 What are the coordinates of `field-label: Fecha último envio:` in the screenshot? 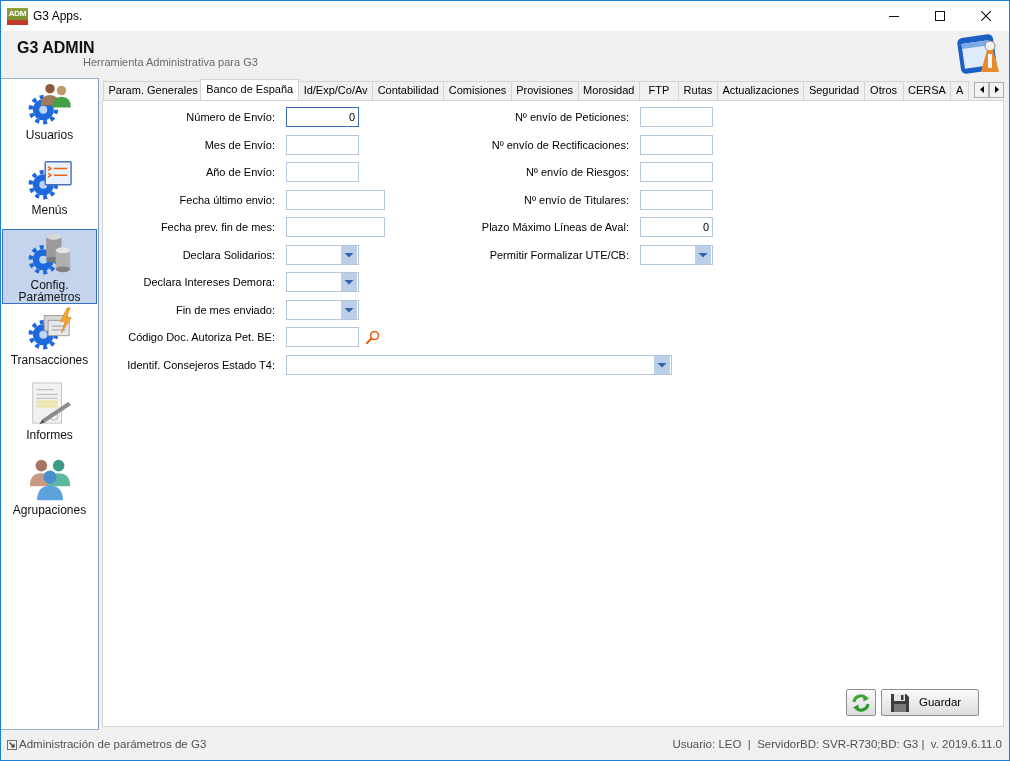 It's located at (226, 199).